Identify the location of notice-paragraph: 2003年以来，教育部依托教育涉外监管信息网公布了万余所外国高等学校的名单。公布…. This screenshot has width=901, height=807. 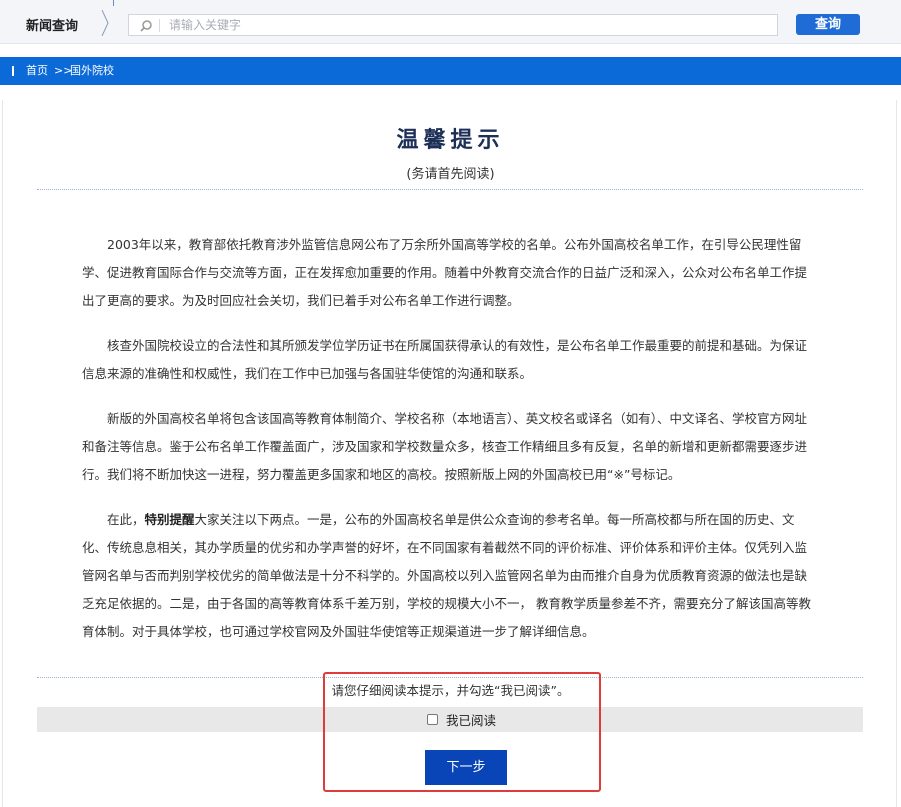
(445, 272).